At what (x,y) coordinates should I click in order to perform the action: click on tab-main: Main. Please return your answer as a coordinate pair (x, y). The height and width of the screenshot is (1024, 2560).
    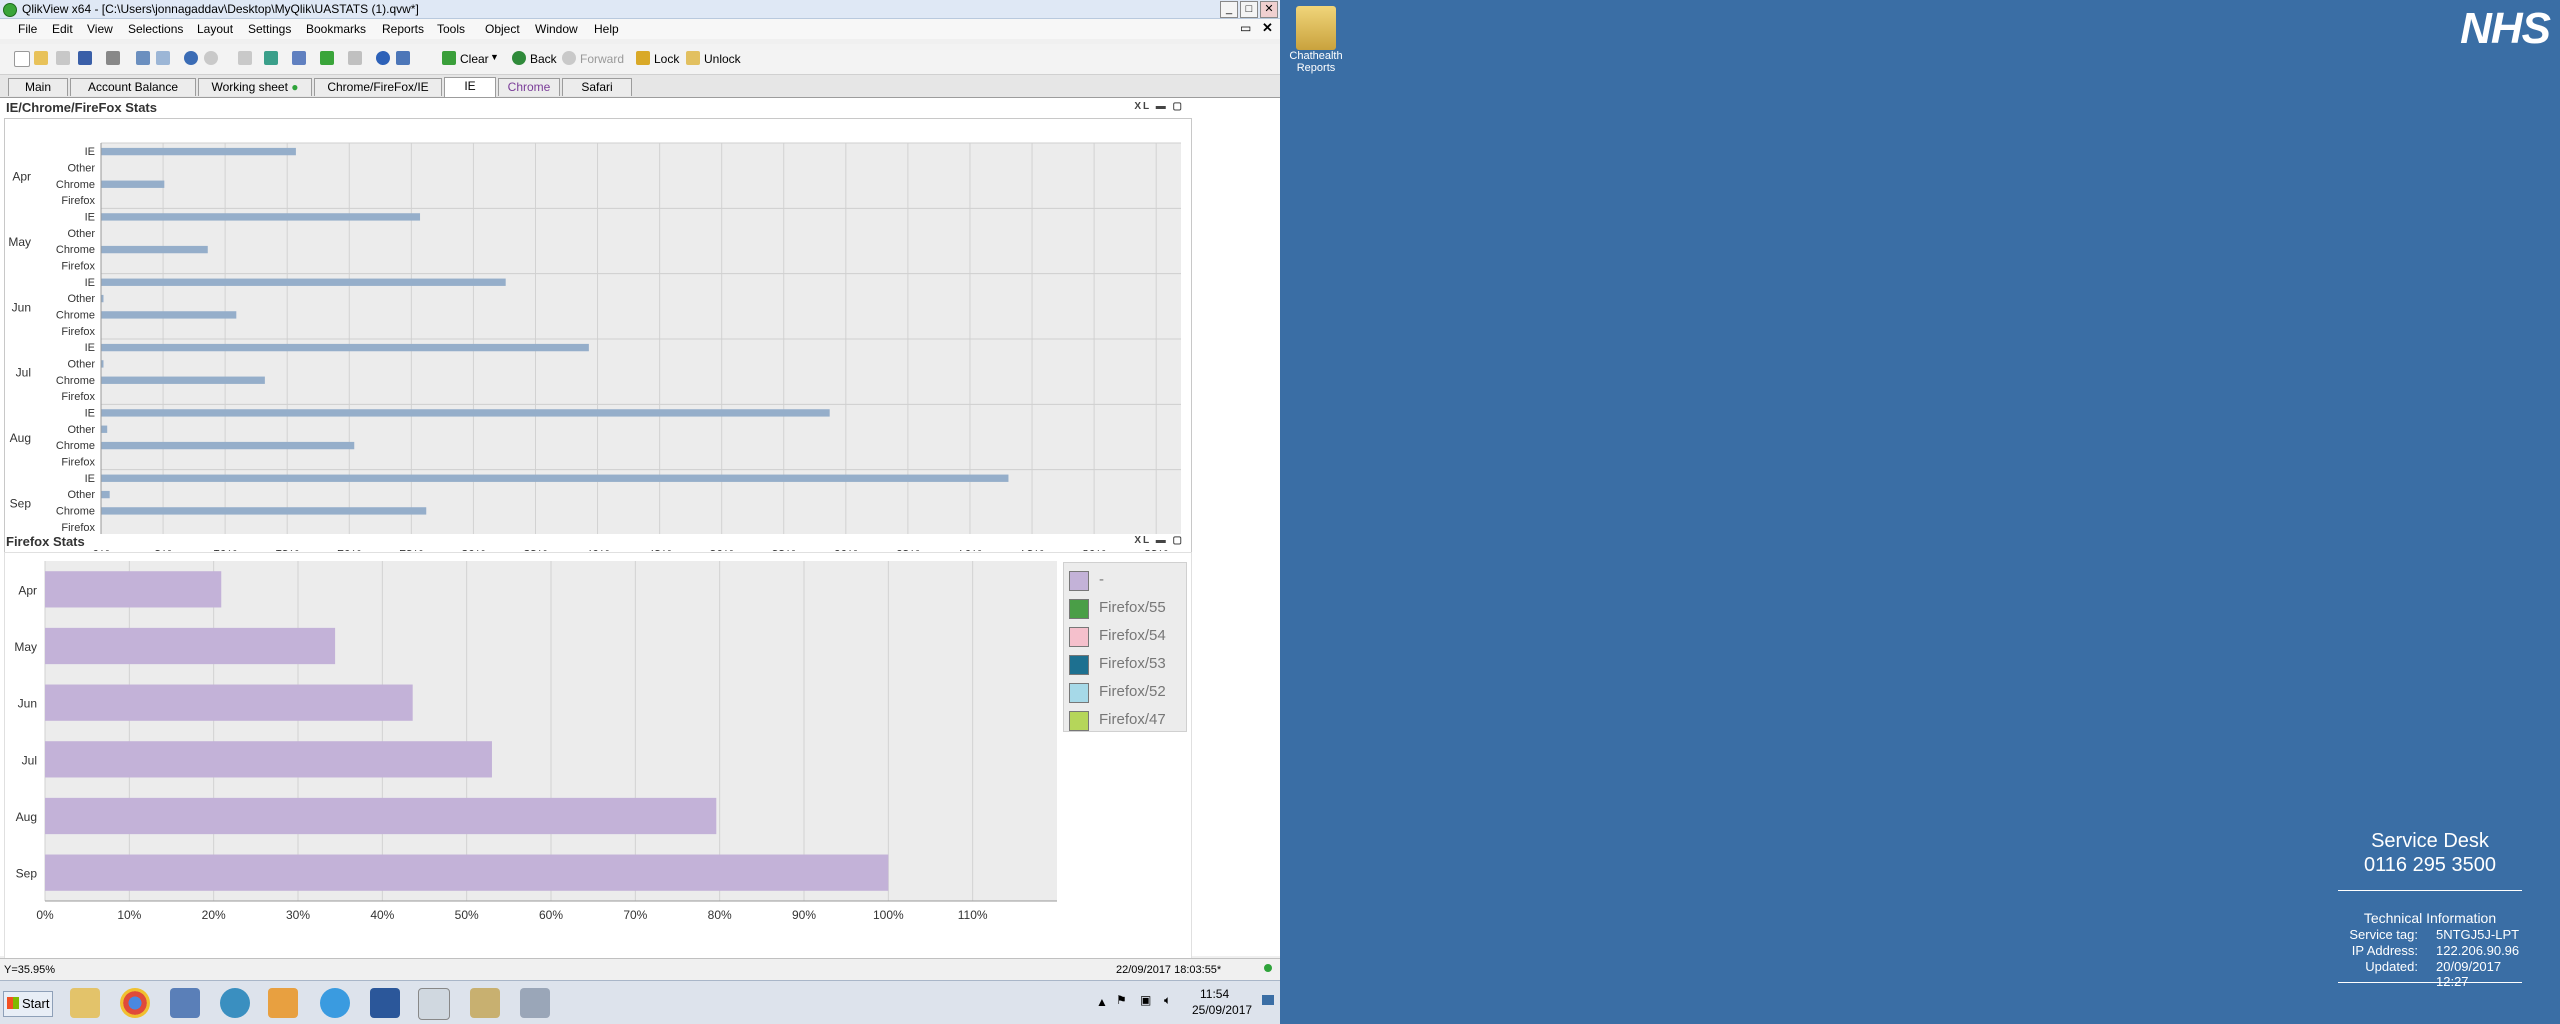
    Looking at the image, I should click on (38, 87).